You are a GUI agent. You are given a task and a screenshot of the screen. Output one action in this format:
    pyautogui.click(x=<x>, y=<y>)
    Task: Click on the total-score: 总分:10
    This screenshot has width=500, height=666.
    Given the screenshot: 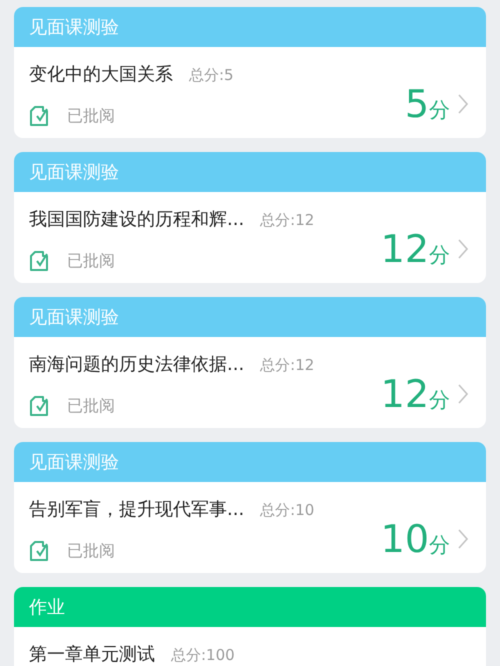 What is the action you would take?
    pyautogui.click(x=287, y=510)
    